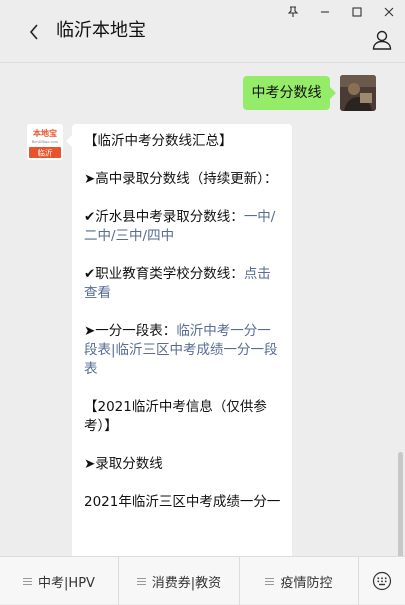 The width and height of the screenshot is (405, 605). I want to click on back-button, so click(34, 32).